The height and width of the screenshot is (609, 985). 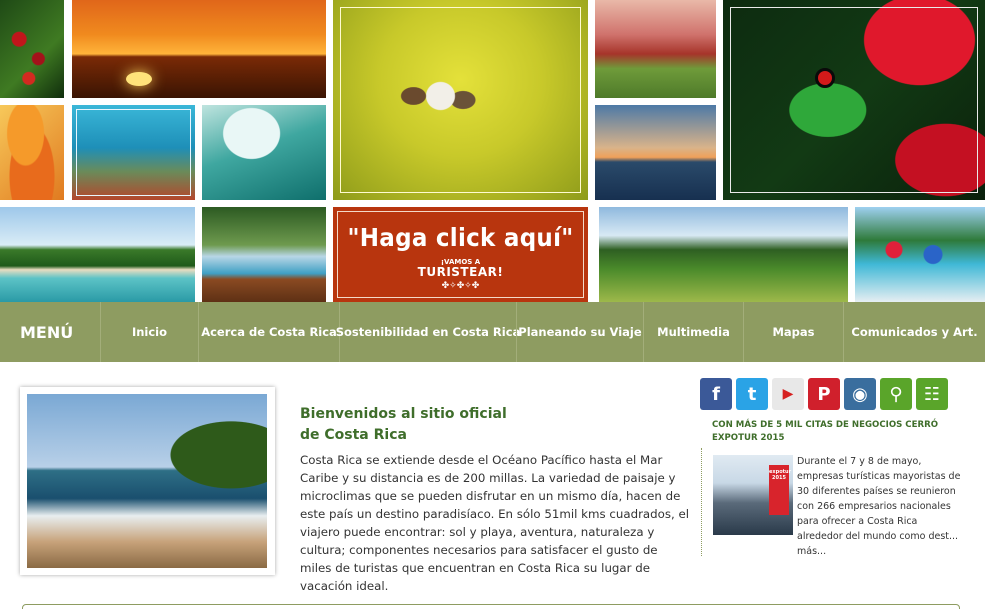 What do you see at coordinates (896, 394) in the screenshot?
I see `search-icon: ⚲` at bounding box center [896, 394].